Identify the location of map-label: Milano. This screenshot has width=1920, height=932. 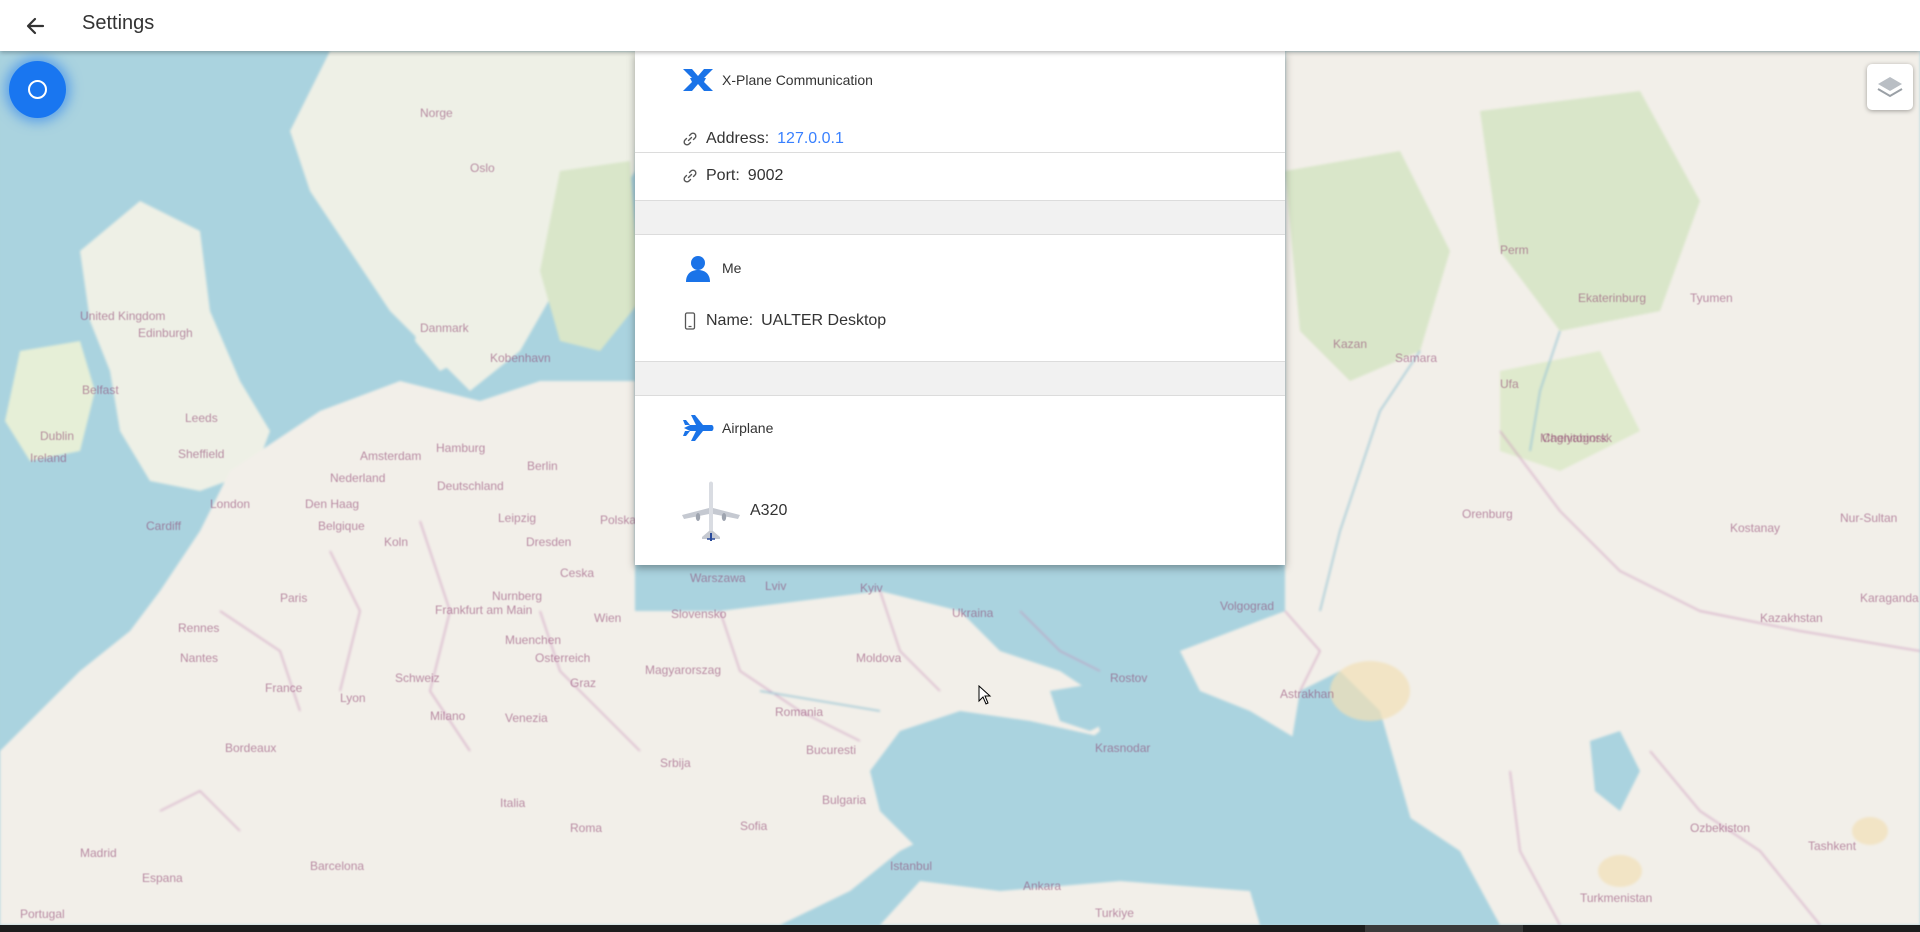
(448, 716).